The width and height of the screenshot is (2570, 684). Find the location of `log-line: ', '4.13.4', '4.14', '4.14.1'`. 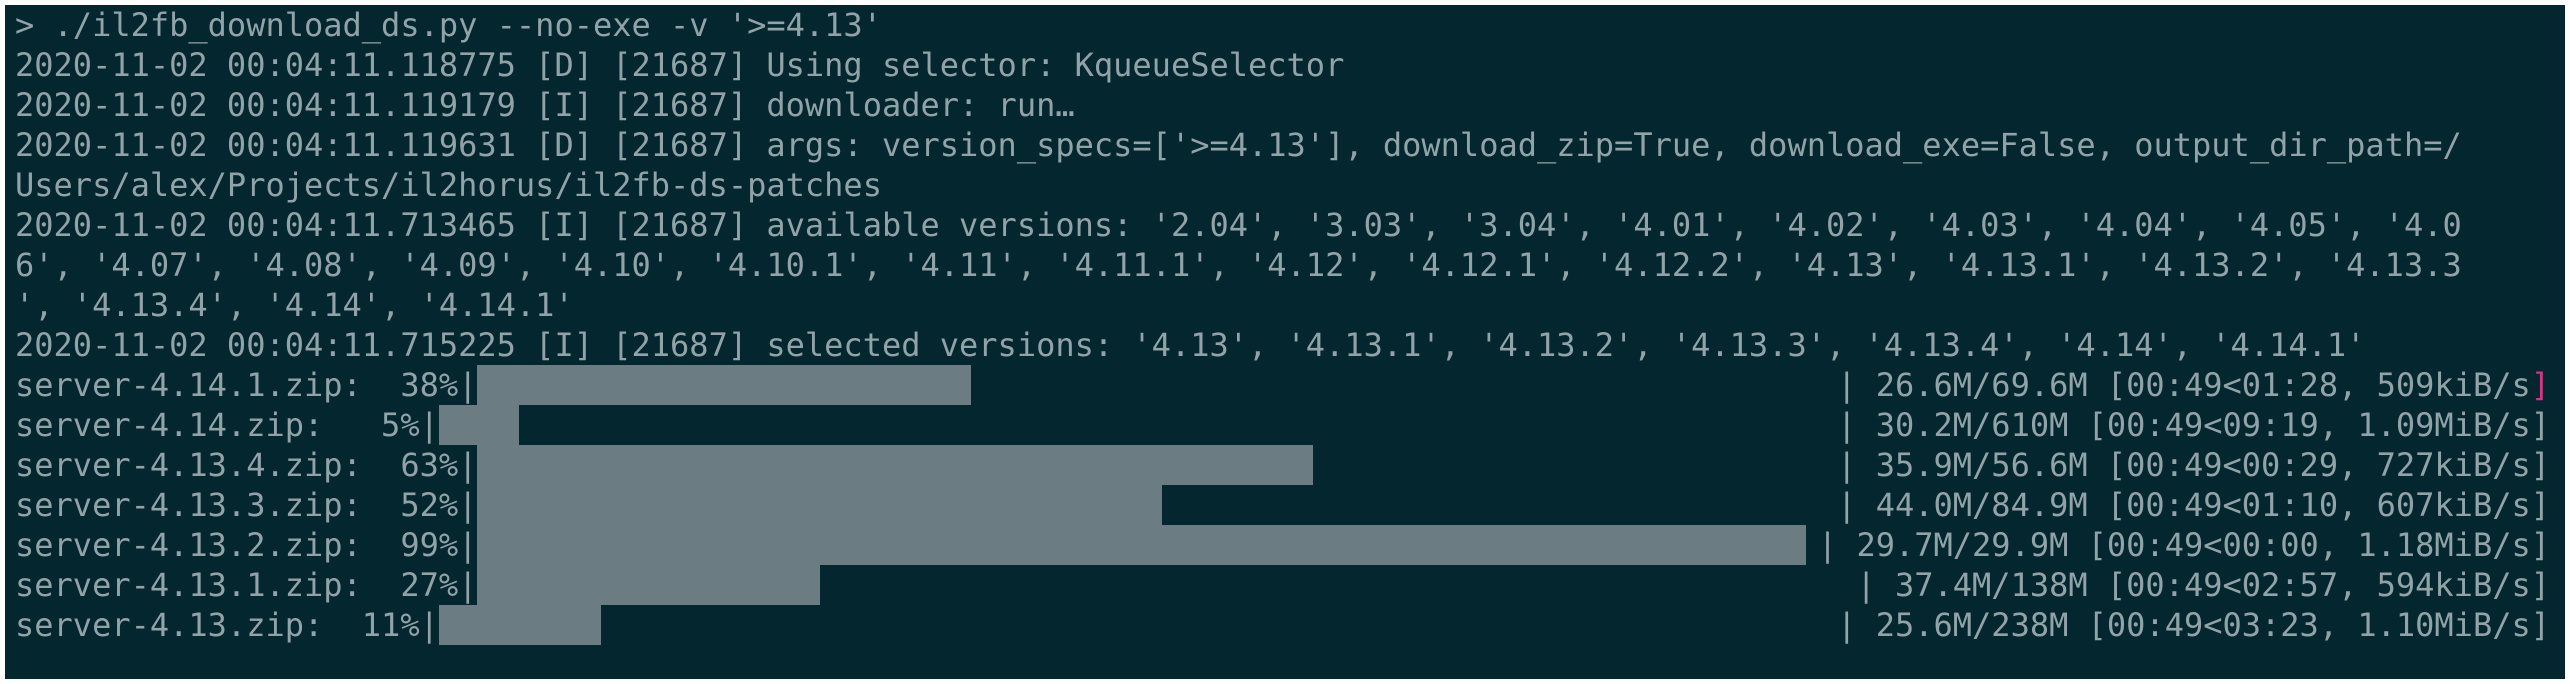

log-line: ', '4.13.4', '4.14', '4.14.1' is located at coordinates (294, 305).